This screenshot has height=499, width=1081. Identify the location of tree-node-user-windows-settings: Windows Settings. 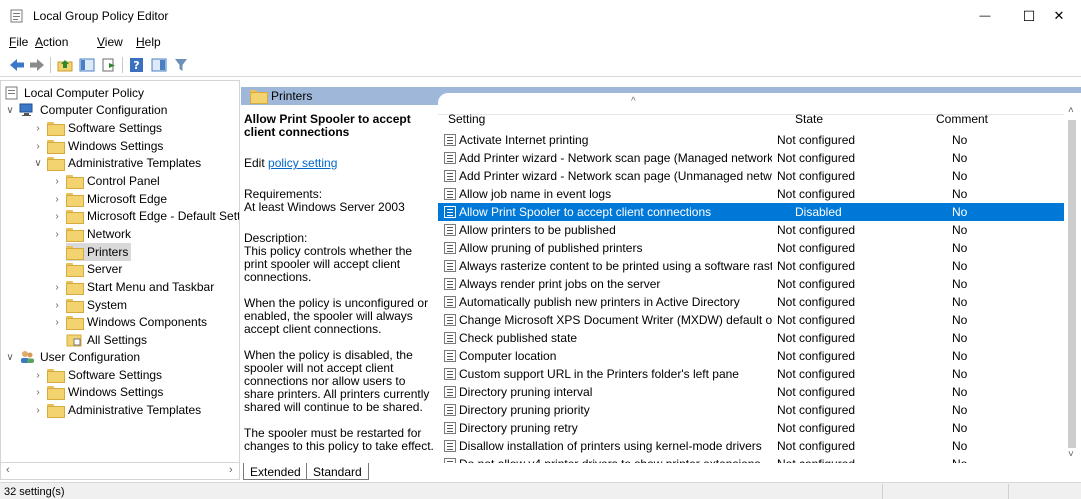
(105, 392).